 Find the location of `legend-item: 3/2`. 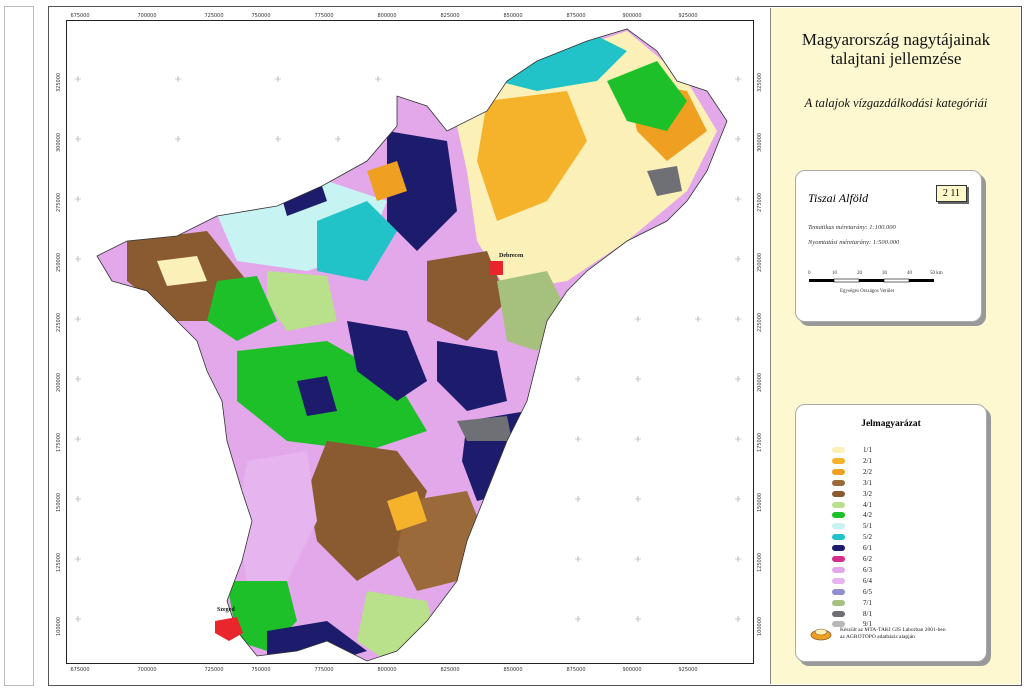

legend-item: 3/2 is located at coordinates (852, 494).